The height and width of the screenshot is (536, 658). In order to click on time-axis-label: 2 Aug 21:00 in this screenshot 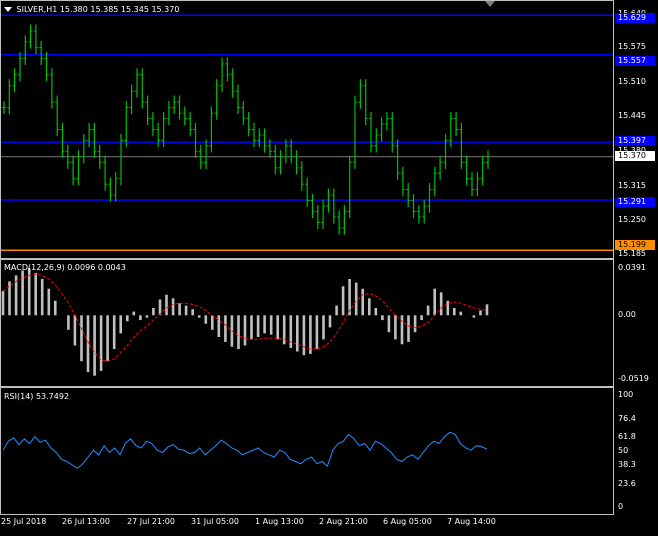, I will do `click(343, 521)`.